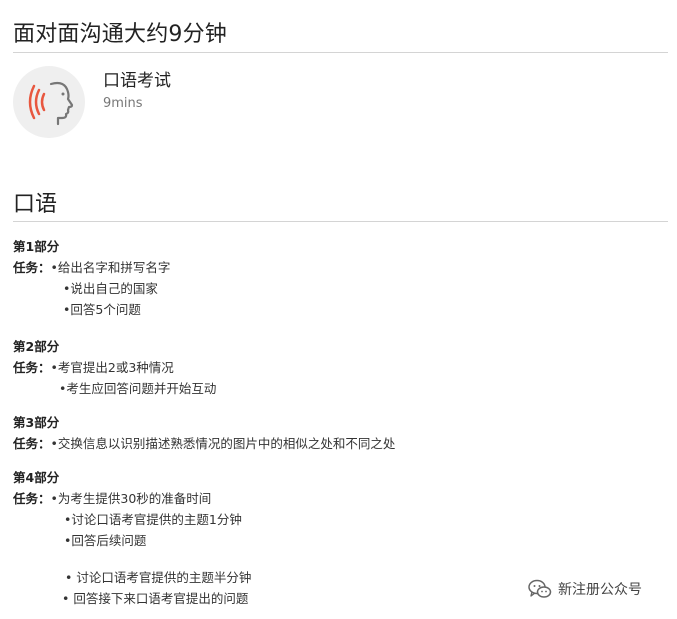 Image resolution: width=677 pixels, height=619 pixels. What do you see at coordinates (102, 309) in the screenshot?
I see `list-item: •回答5个问题` at bounding box center [102, 309].